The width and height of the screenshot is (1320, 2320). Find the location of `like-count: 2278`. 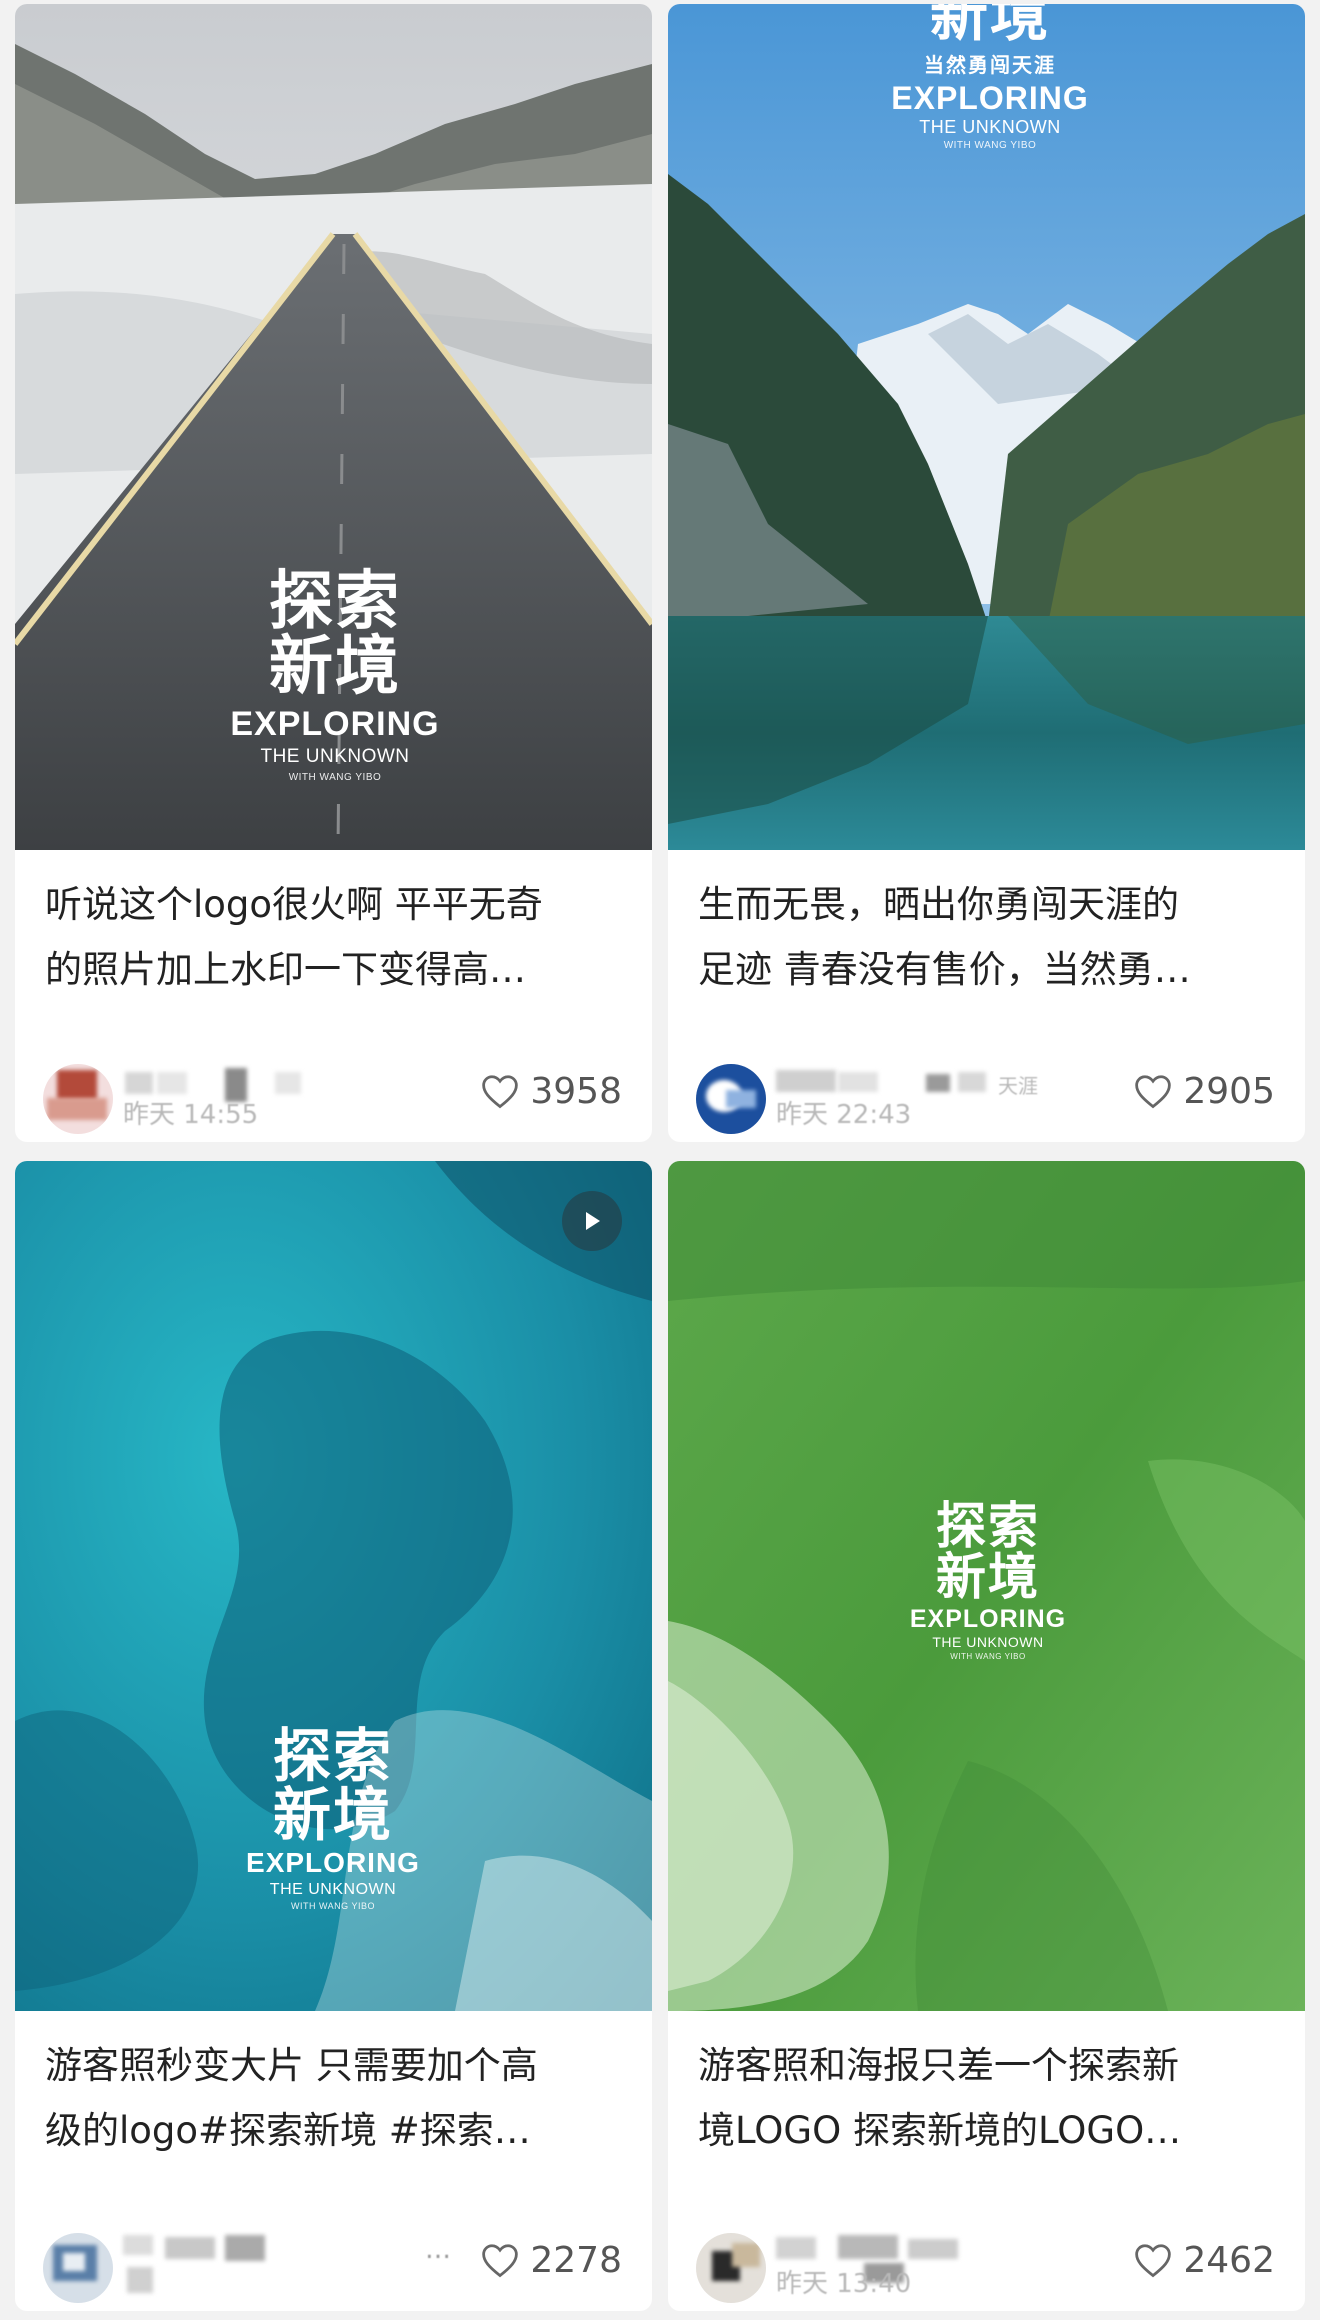

like-count: 2278 is located at coordinates (576, 2260).